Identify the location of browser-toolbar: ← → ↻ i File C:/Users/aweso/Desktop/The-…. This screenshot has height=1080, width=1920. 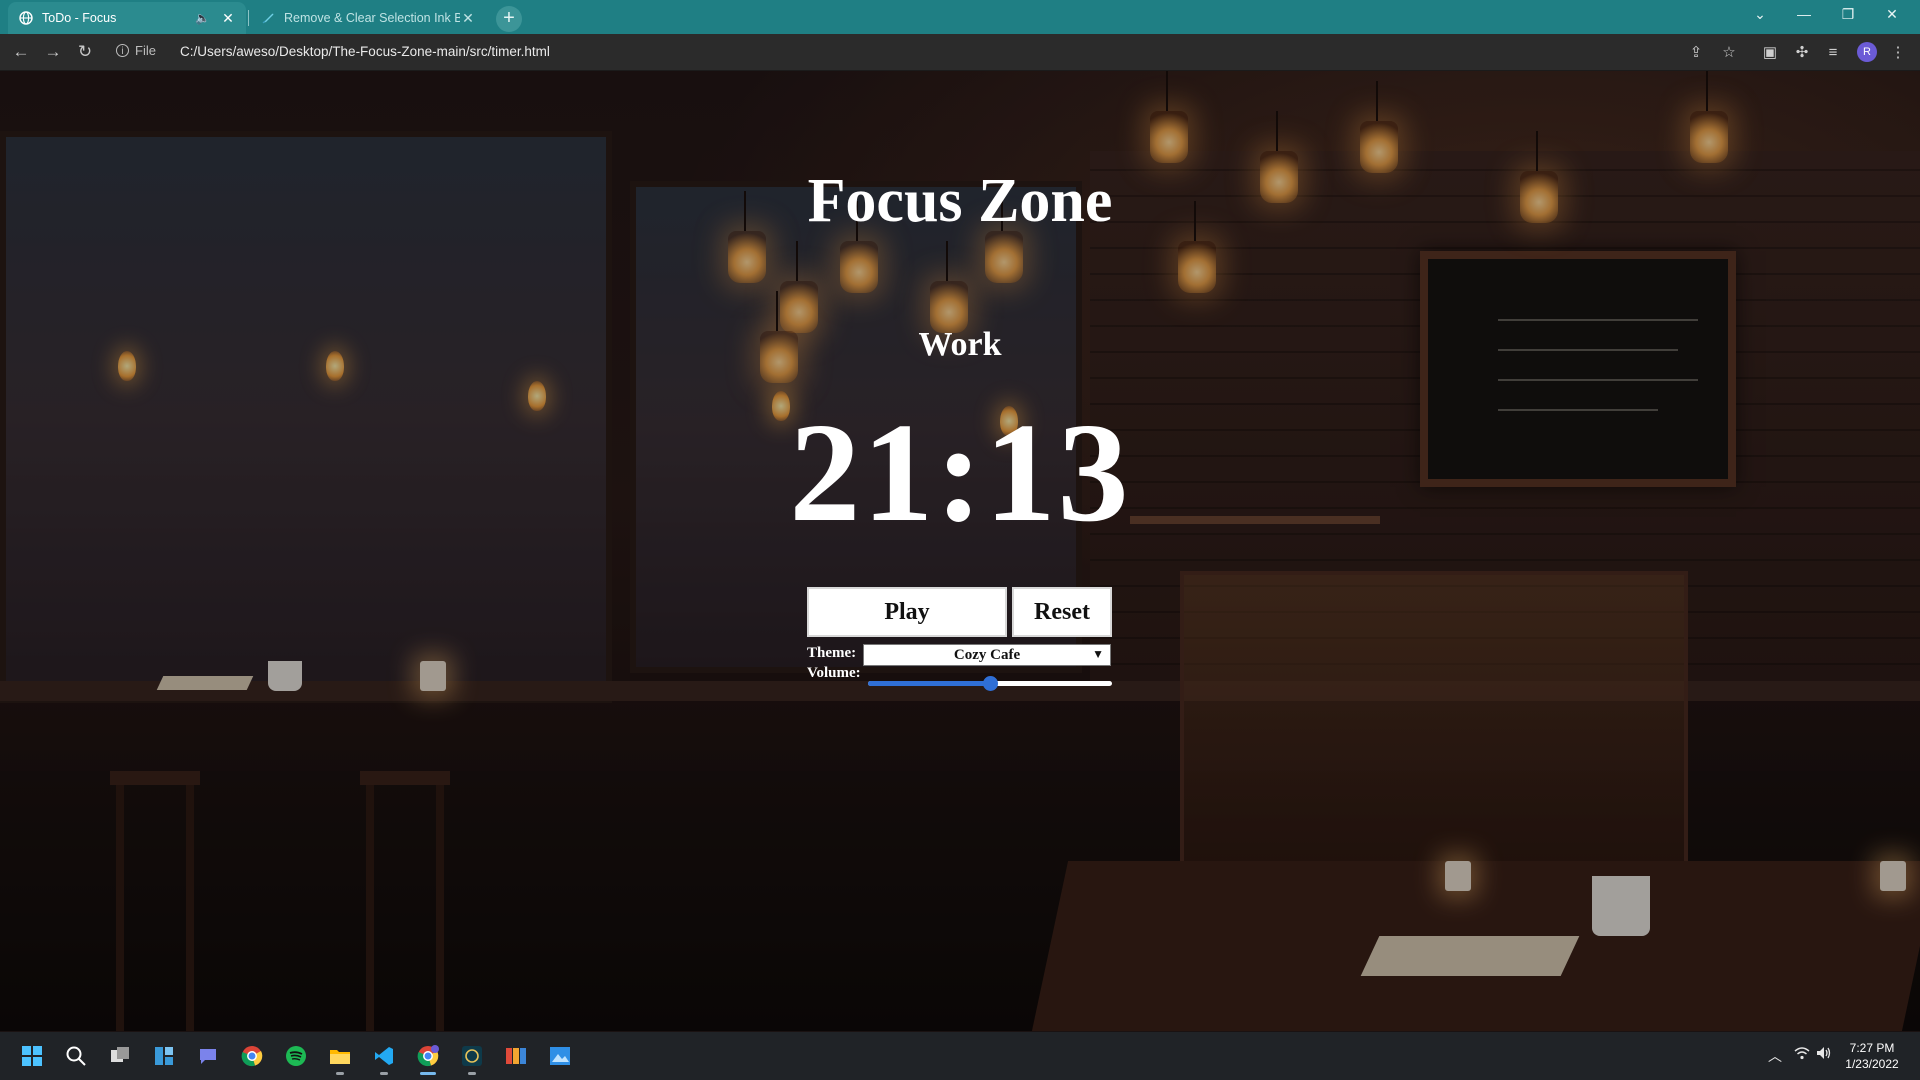
(960, 52).